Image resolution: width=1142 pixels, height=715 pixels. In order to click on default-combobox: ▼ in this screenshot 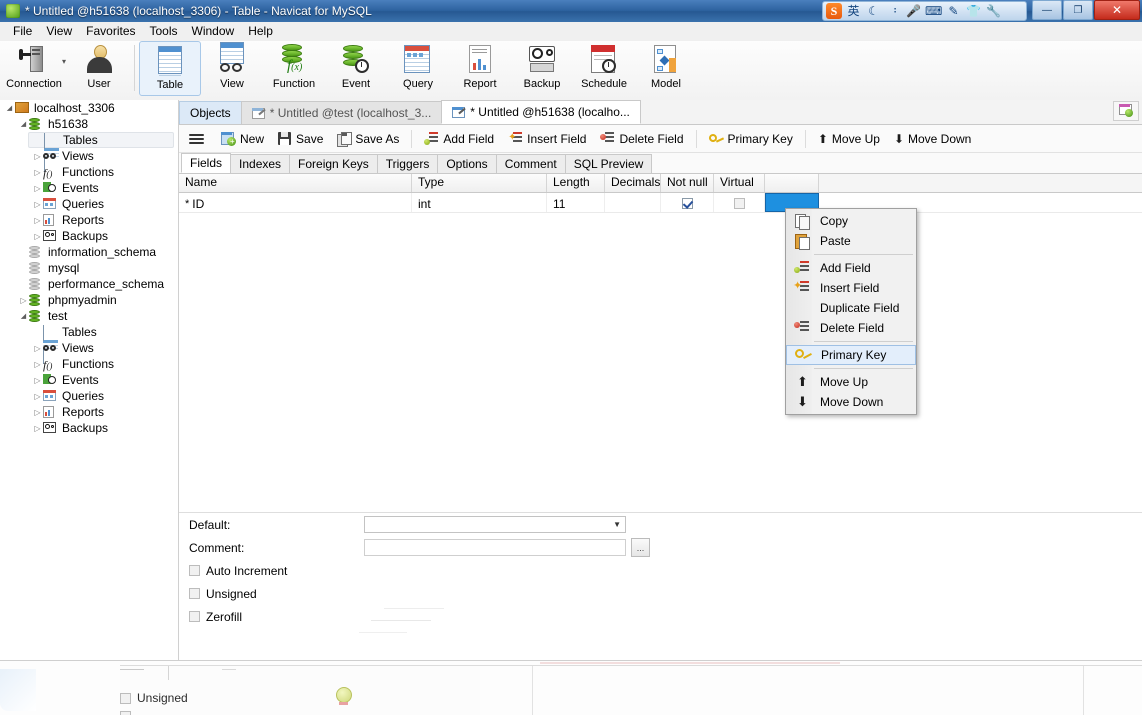, I will do `click(495, 524)`.